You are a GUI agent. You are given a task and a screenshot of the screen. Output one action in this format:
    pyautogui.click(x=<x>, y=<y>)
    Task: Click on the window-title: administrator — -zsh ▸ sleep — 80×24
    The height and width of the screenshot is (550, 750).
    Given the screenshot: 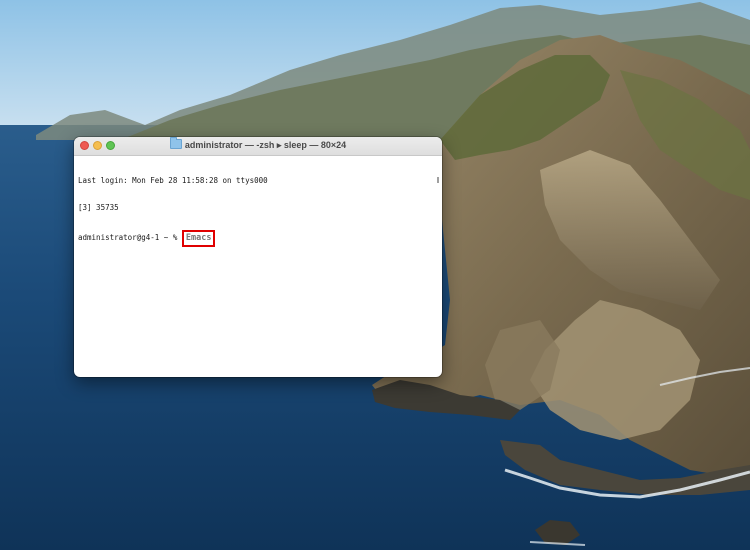 What is the action you would take?
    pyautogui.click(x=265, y=145)
    